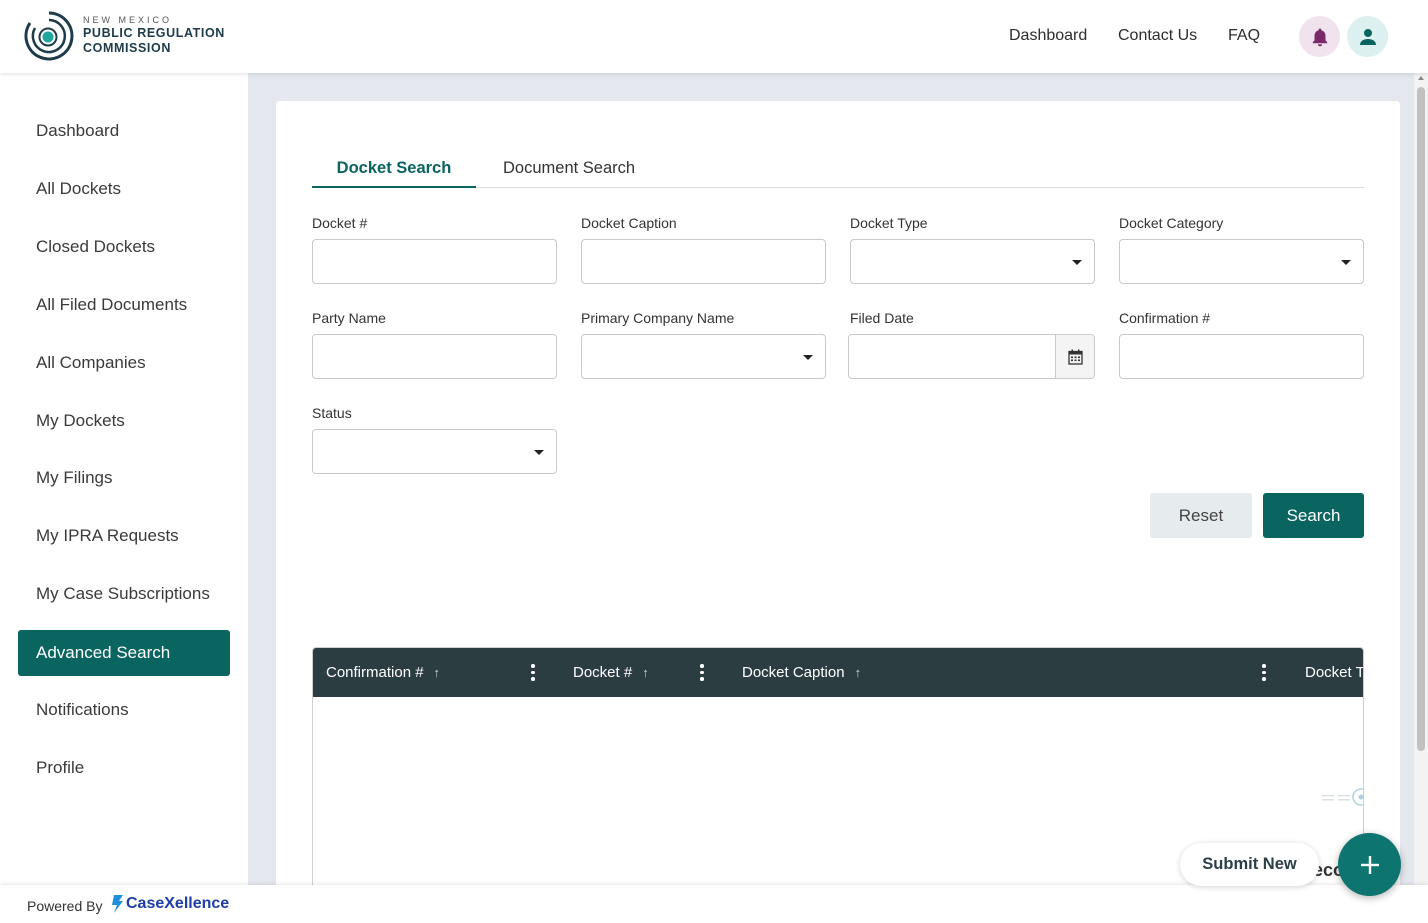 The width and height of the screenshot is (1428, 923). I want to click on tab-document-search: Document Search, so click(569, 168).